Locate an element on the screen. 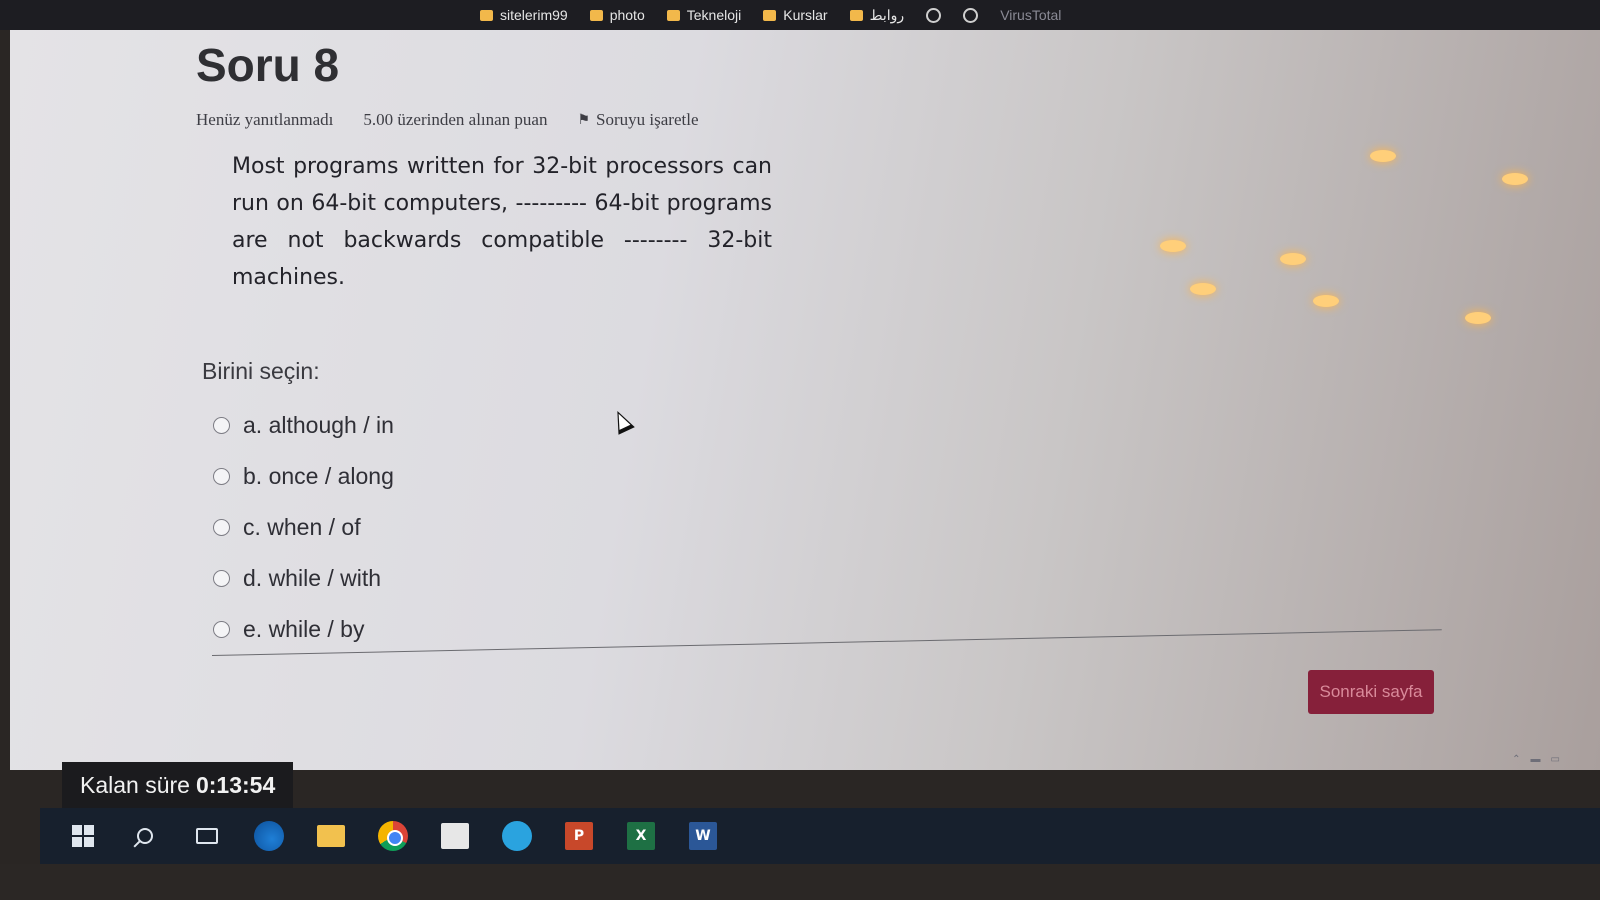 This screenshot has height=900, width=1600. powerpoint-icon: P is located at coordinates (579, 836).